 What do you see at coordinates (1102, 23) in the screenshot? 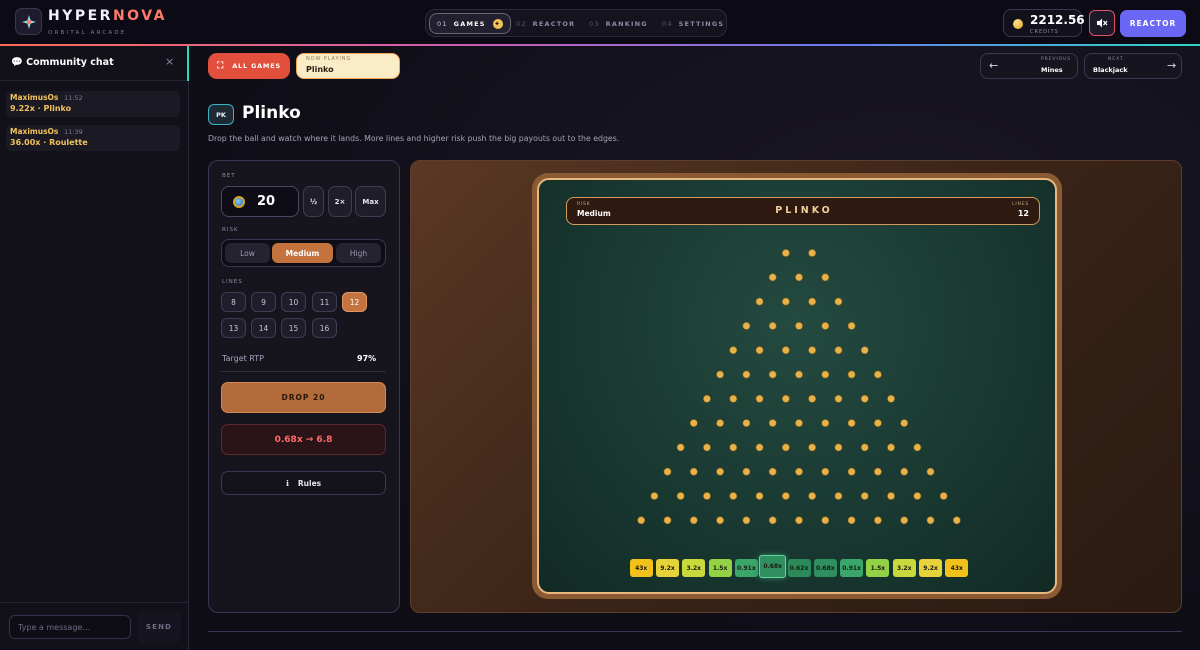
I see `mute-button` at bounding box center [1102, 23].